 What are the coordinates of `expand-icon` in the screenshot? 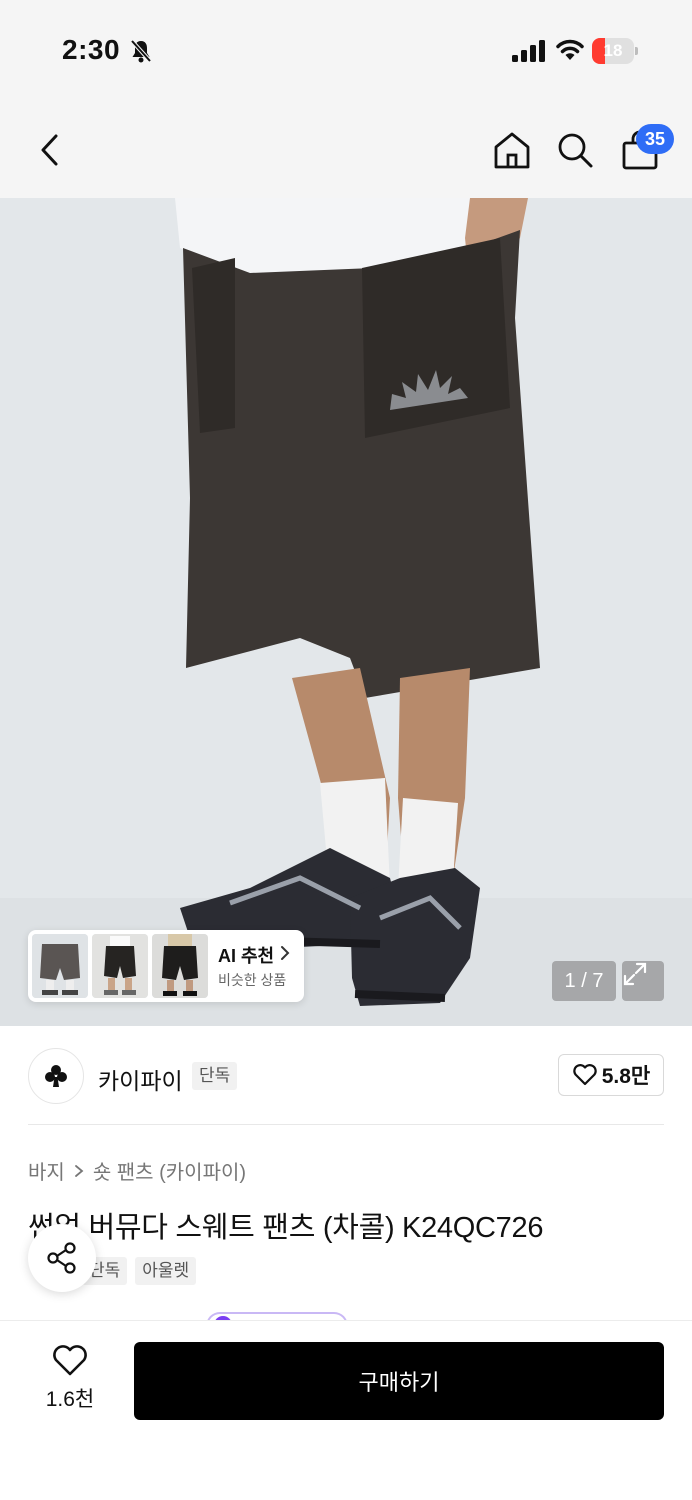 It's located at (635, 974).